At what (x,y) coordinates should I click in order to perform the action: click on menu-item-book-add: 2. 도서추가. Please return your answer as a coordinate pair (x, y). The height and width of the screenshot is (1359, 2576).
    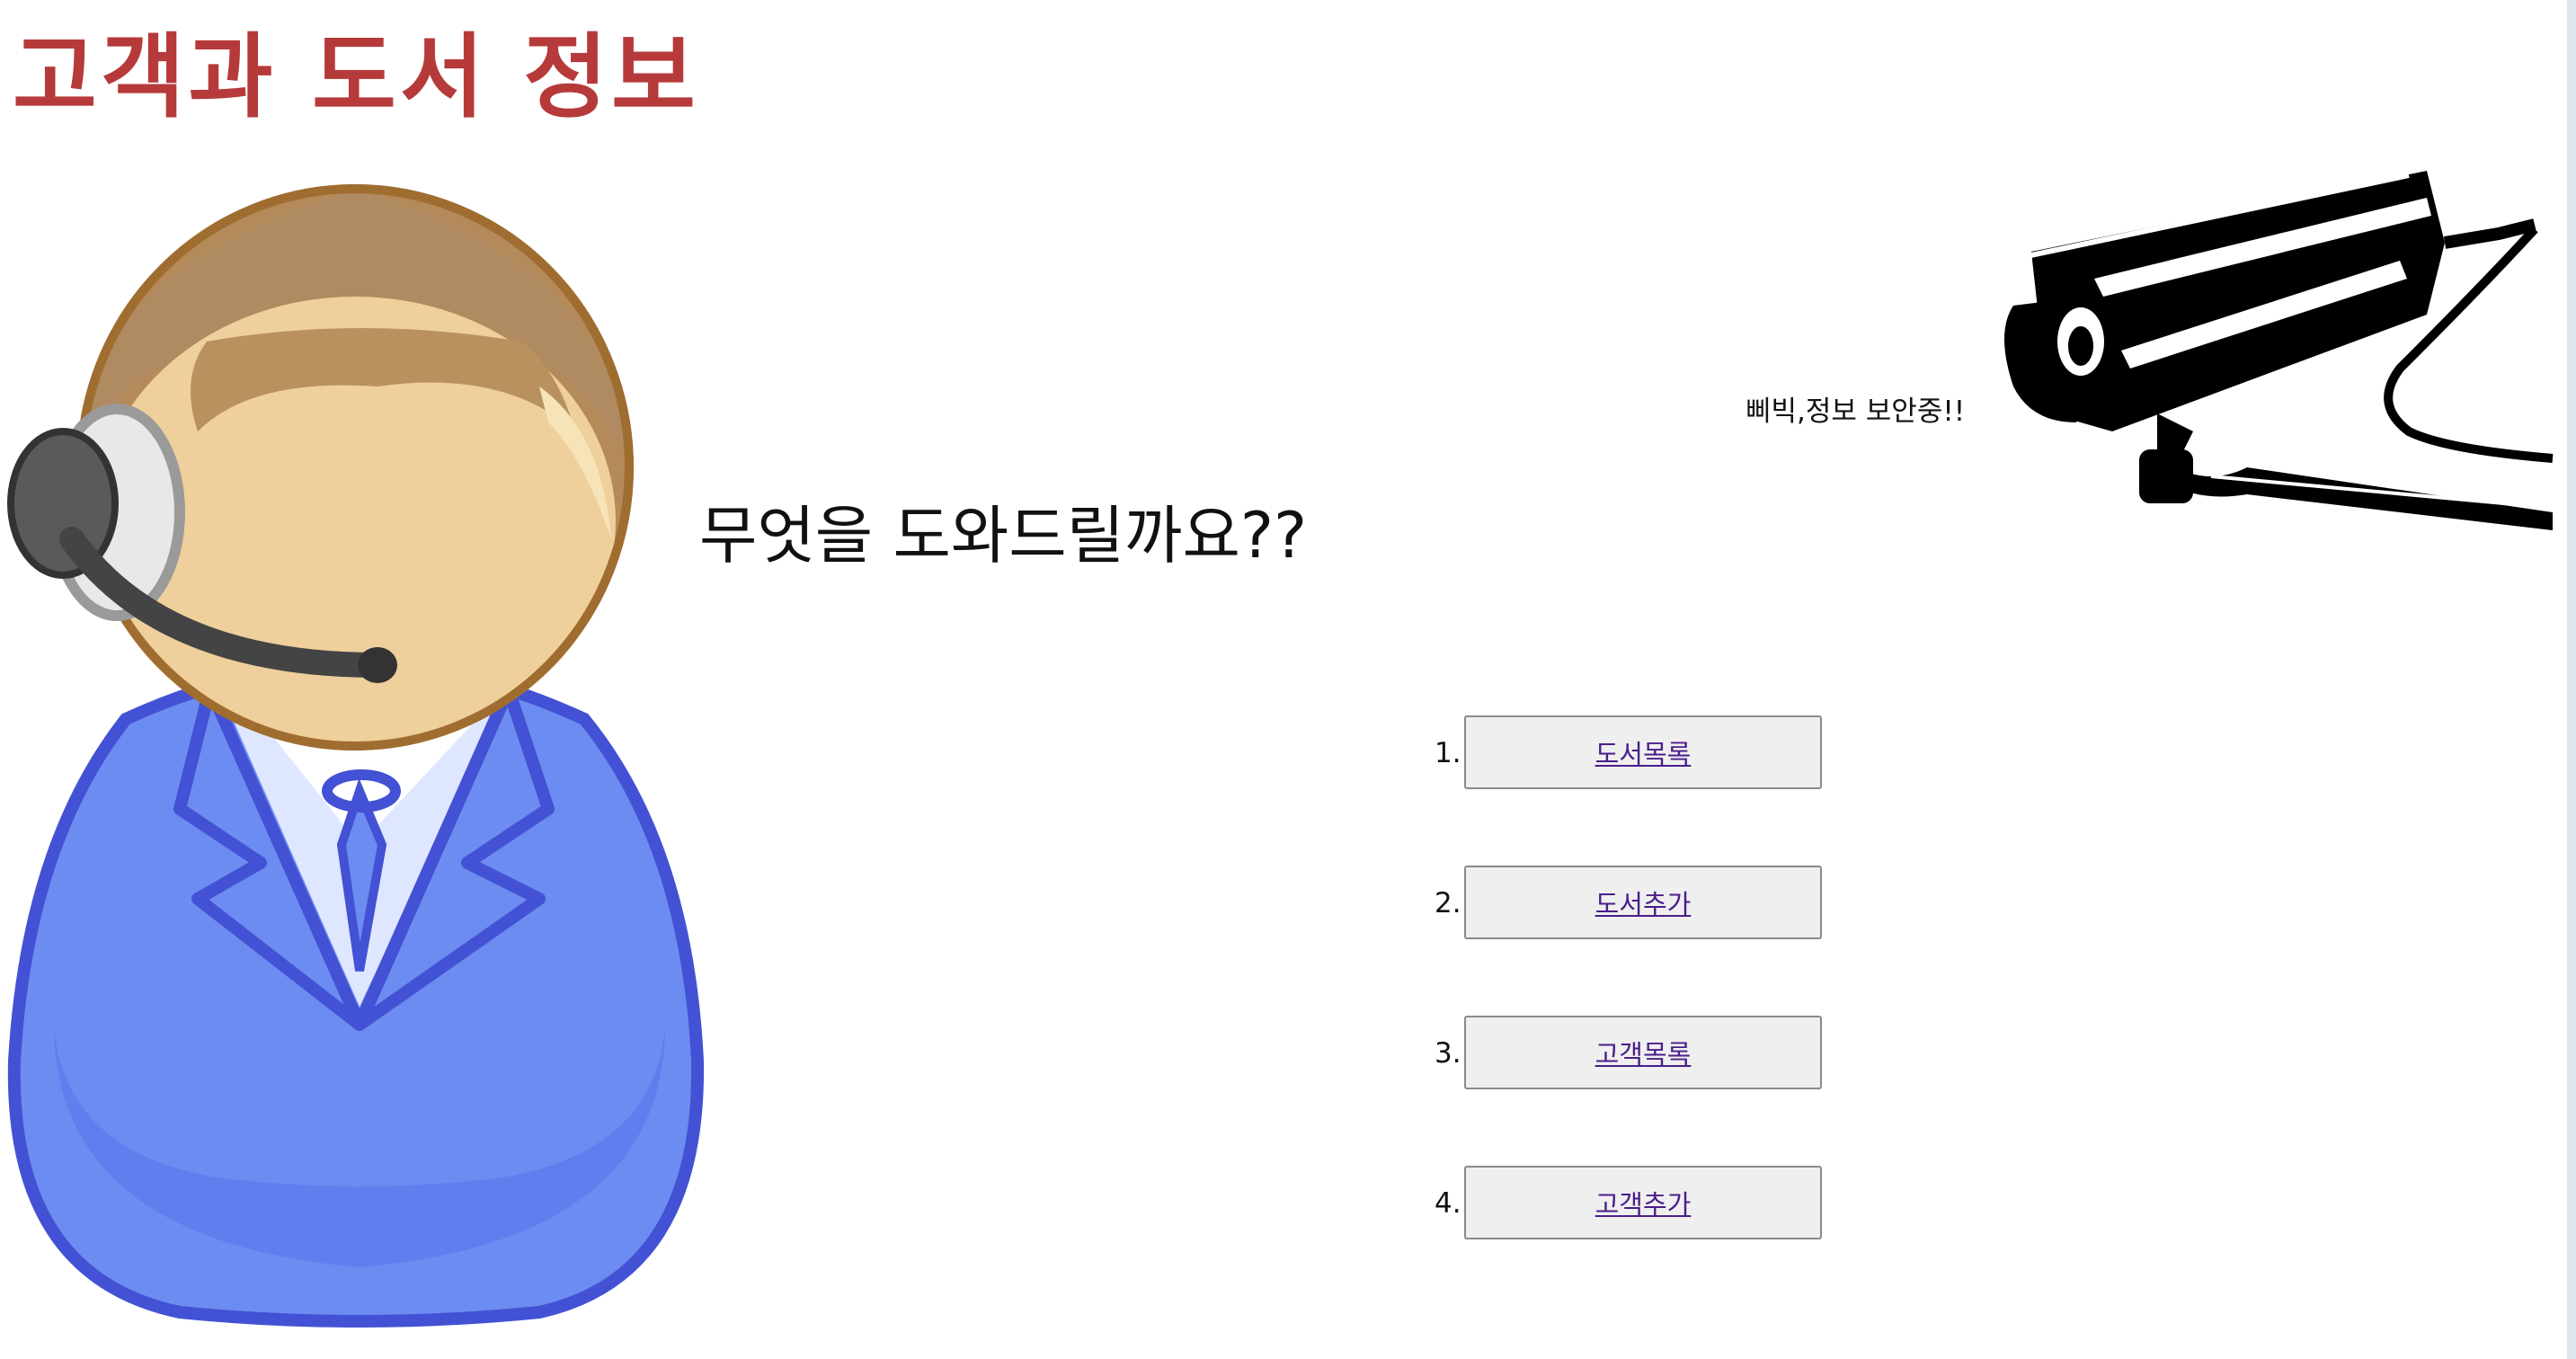
    Looking at the image, I should click on (1627, 903).